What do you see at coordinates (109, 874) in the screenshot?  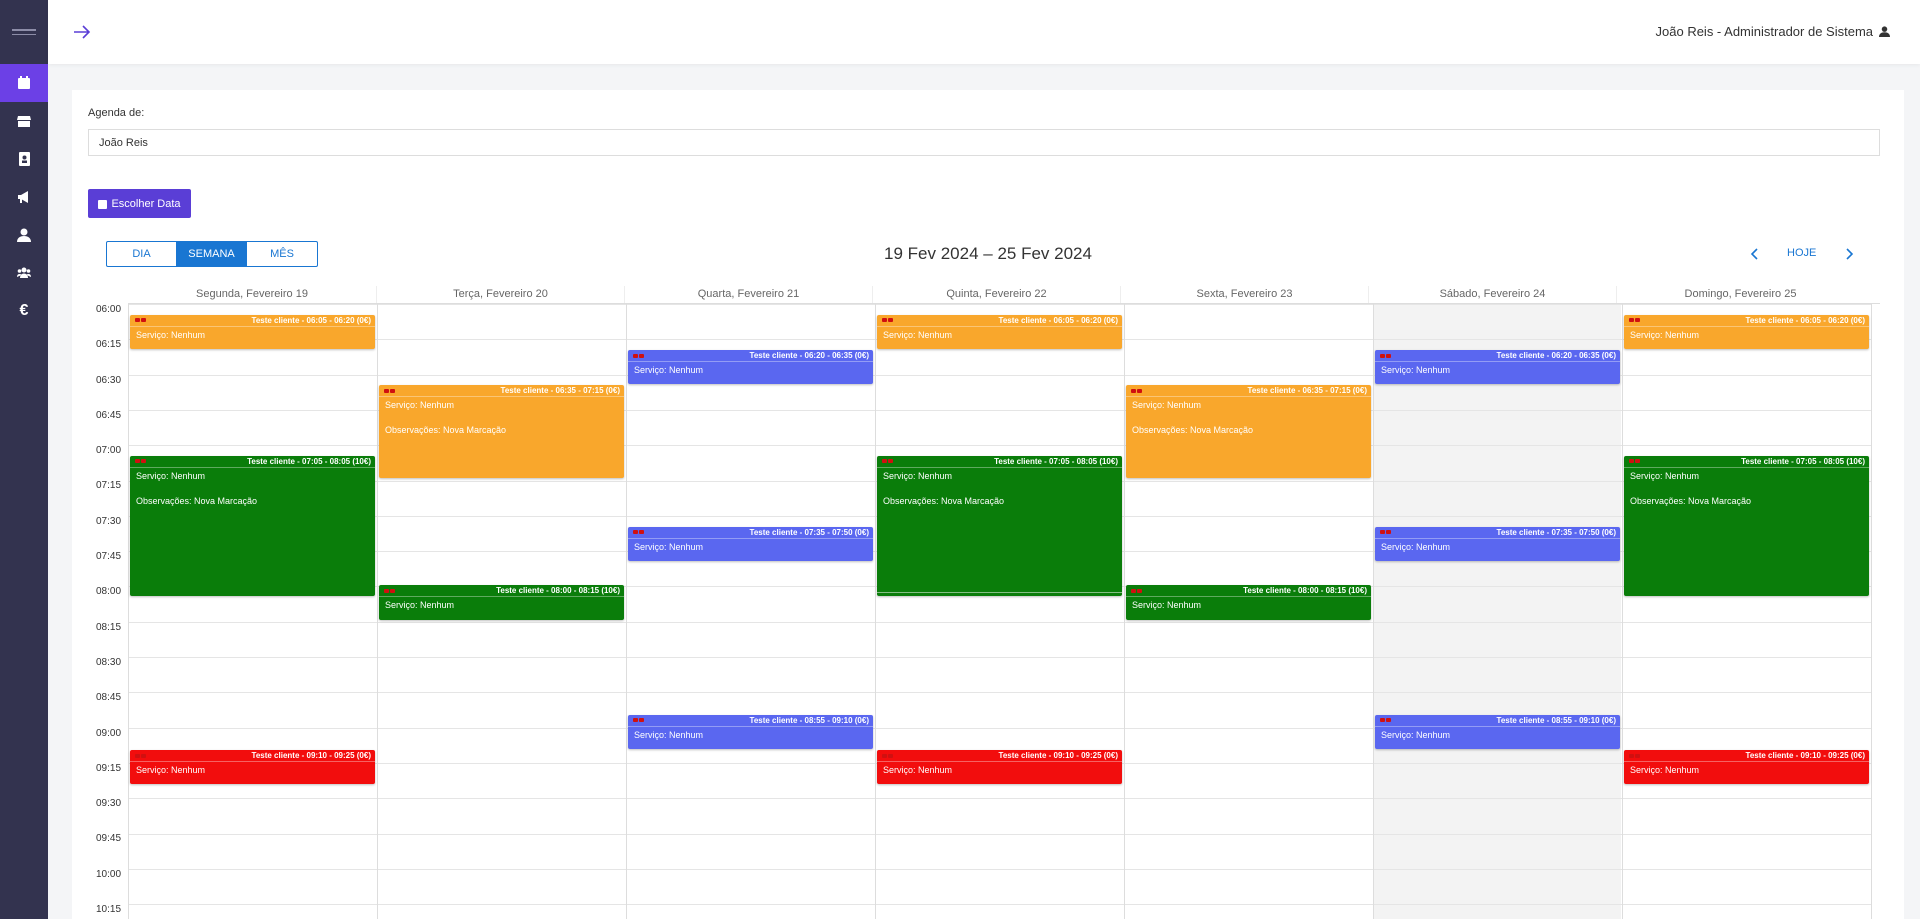 I see `time-label: 10:00` at bounding box center [109, 874].